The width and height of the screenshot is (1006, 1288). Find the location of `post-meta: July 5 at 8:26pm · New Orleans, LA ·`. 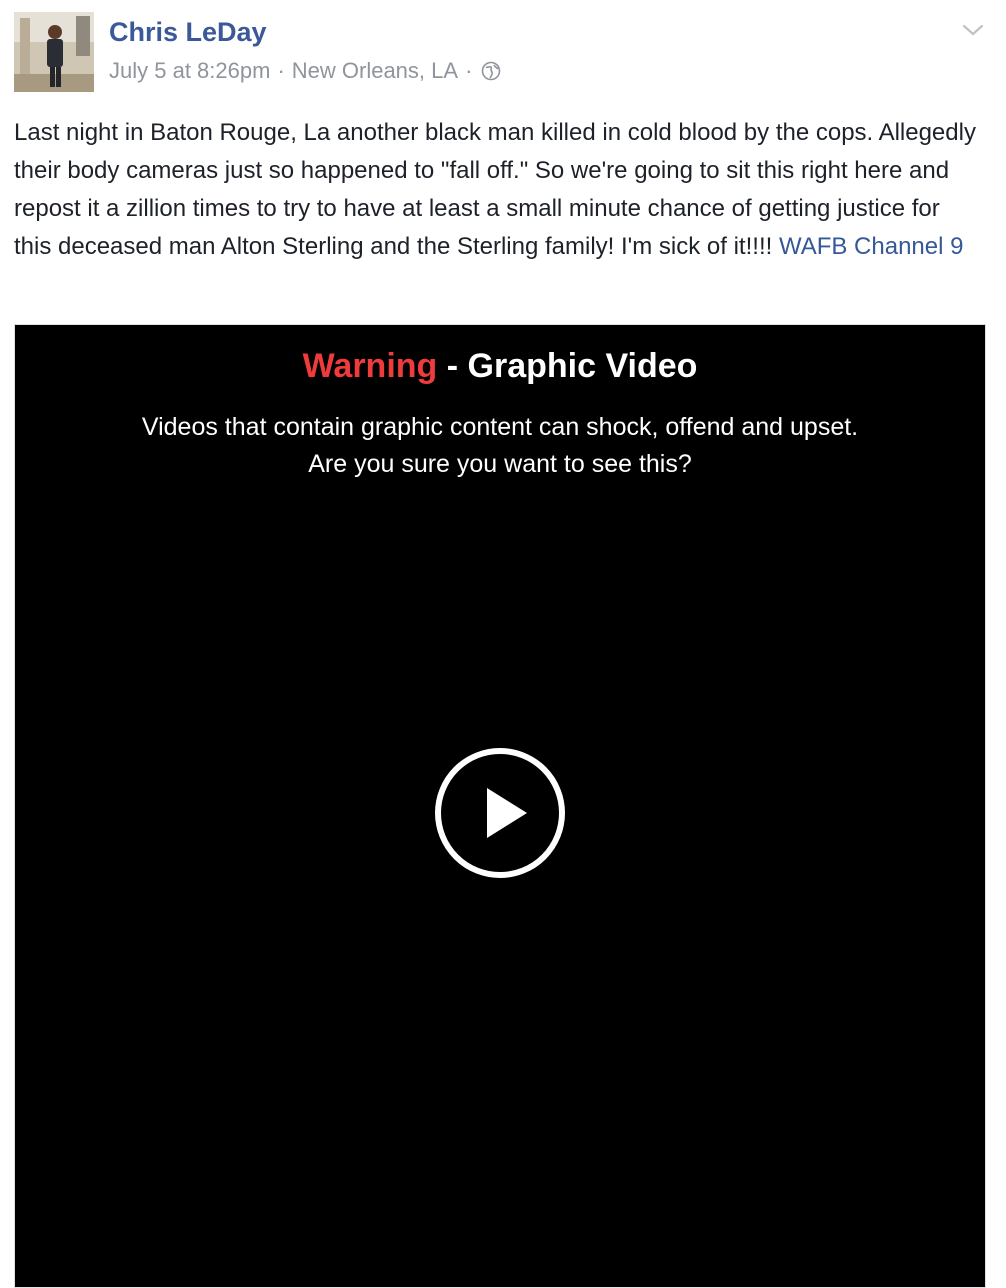

post-meta: July 5 at 8:26pm · New Orleans, LA · is located at coordinates (305, 71).